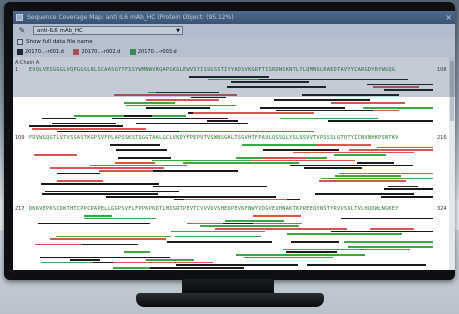 This screenshot has height=314, width=459. What do you see at coordinates (20, 41) in the screenshot?
I see `show-full-name-checkbox` at bounding box center [20, 41].